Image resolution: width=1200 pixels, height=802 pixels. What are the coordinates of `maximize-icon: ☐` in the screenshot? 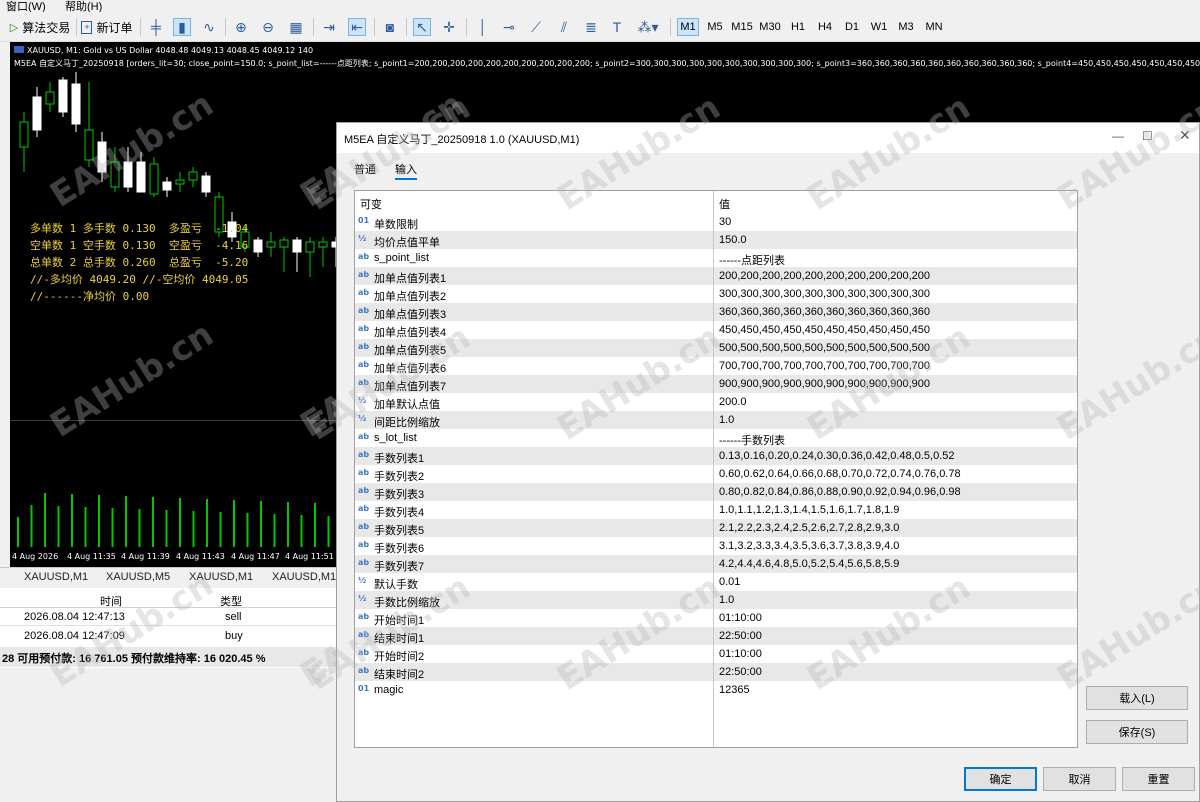 It's located at (1147, 136).